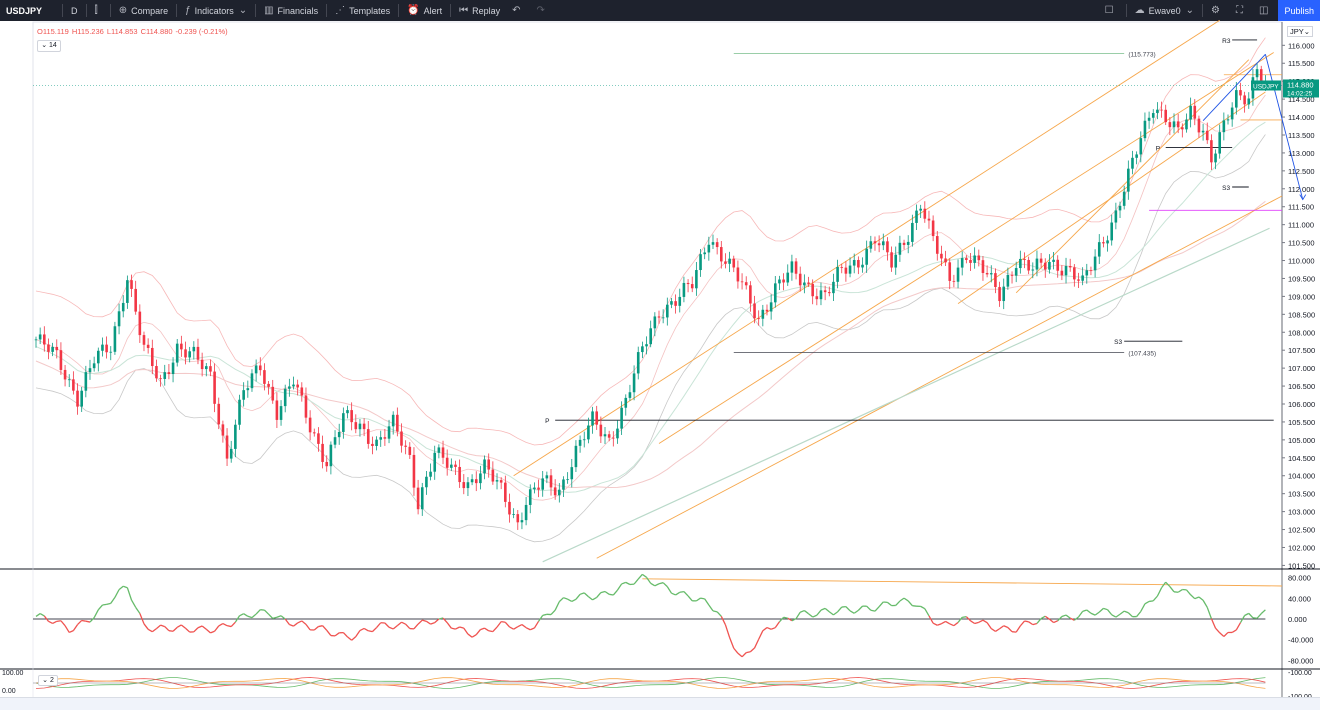 This screenshot has height=710, width=1320. I want to click on currency-selector: JPY⌄, so click(1300, 31).